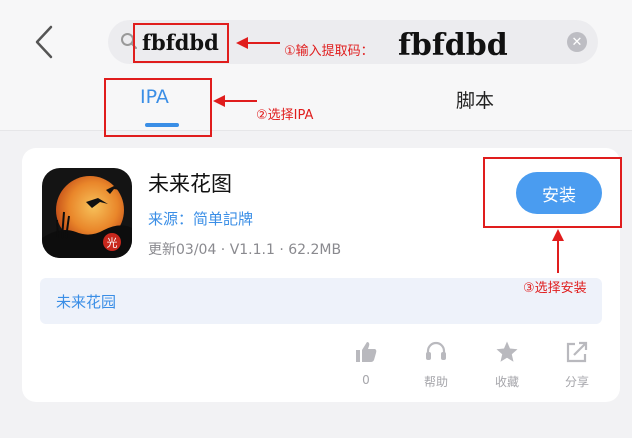 Image resolution: width=632 pixels, height=438 pixels. What do you see at coordinates (558, 251) in the screenshot?
I see `arrow-up-icon` at bounding box center [558, 251].